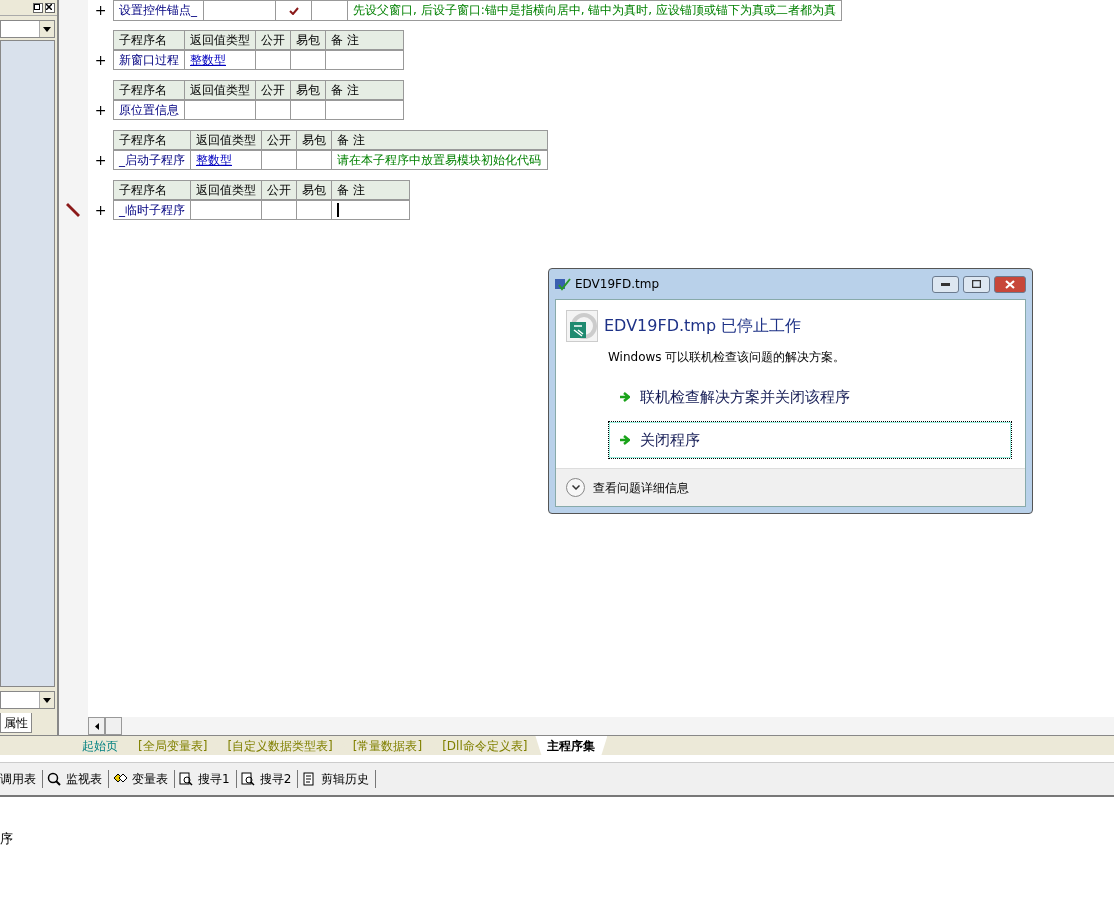 This screenshot has width=1114, height=915. Describe the element at coordinates (6, 838) in the screenshot. I see `output-text: 序` at that location.